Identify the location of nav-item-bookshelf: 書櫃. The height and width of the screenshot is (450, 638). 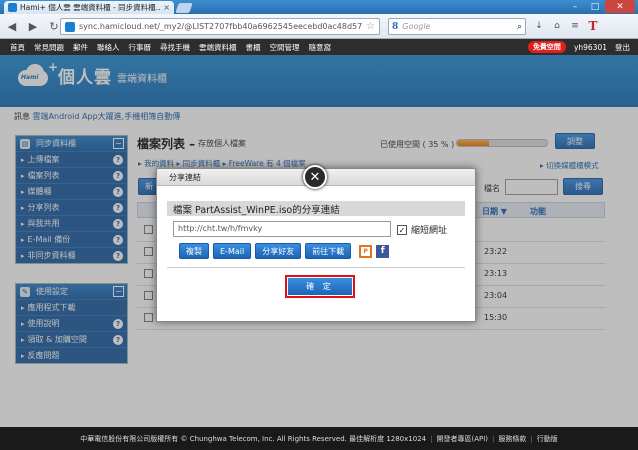
(253, 47).